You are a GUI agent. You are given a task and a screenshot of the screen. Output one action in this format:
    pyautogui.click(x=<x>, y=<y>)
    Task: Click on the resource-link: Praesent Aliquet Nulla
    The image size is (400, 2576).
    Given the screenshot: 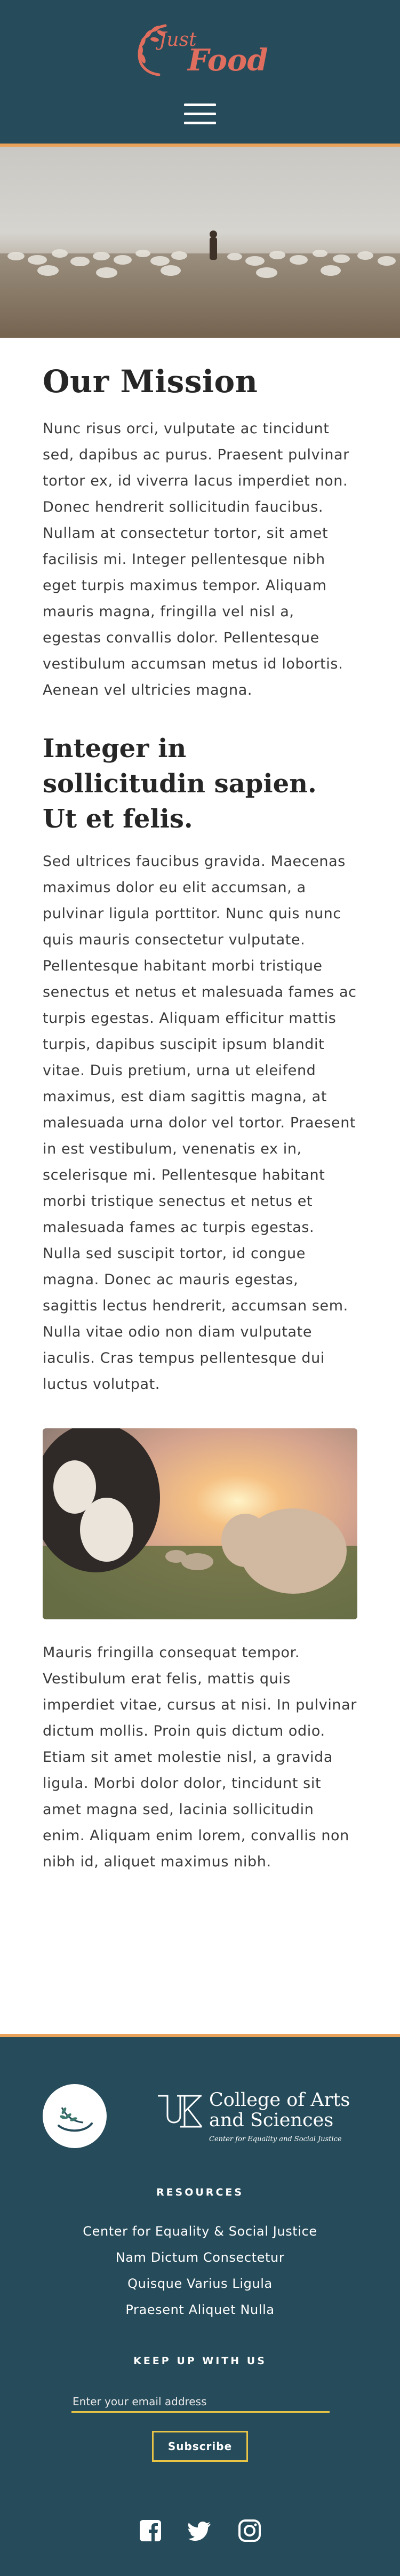 What is the action you would take?
    pyautogui.click(x=200, y=2310)
    